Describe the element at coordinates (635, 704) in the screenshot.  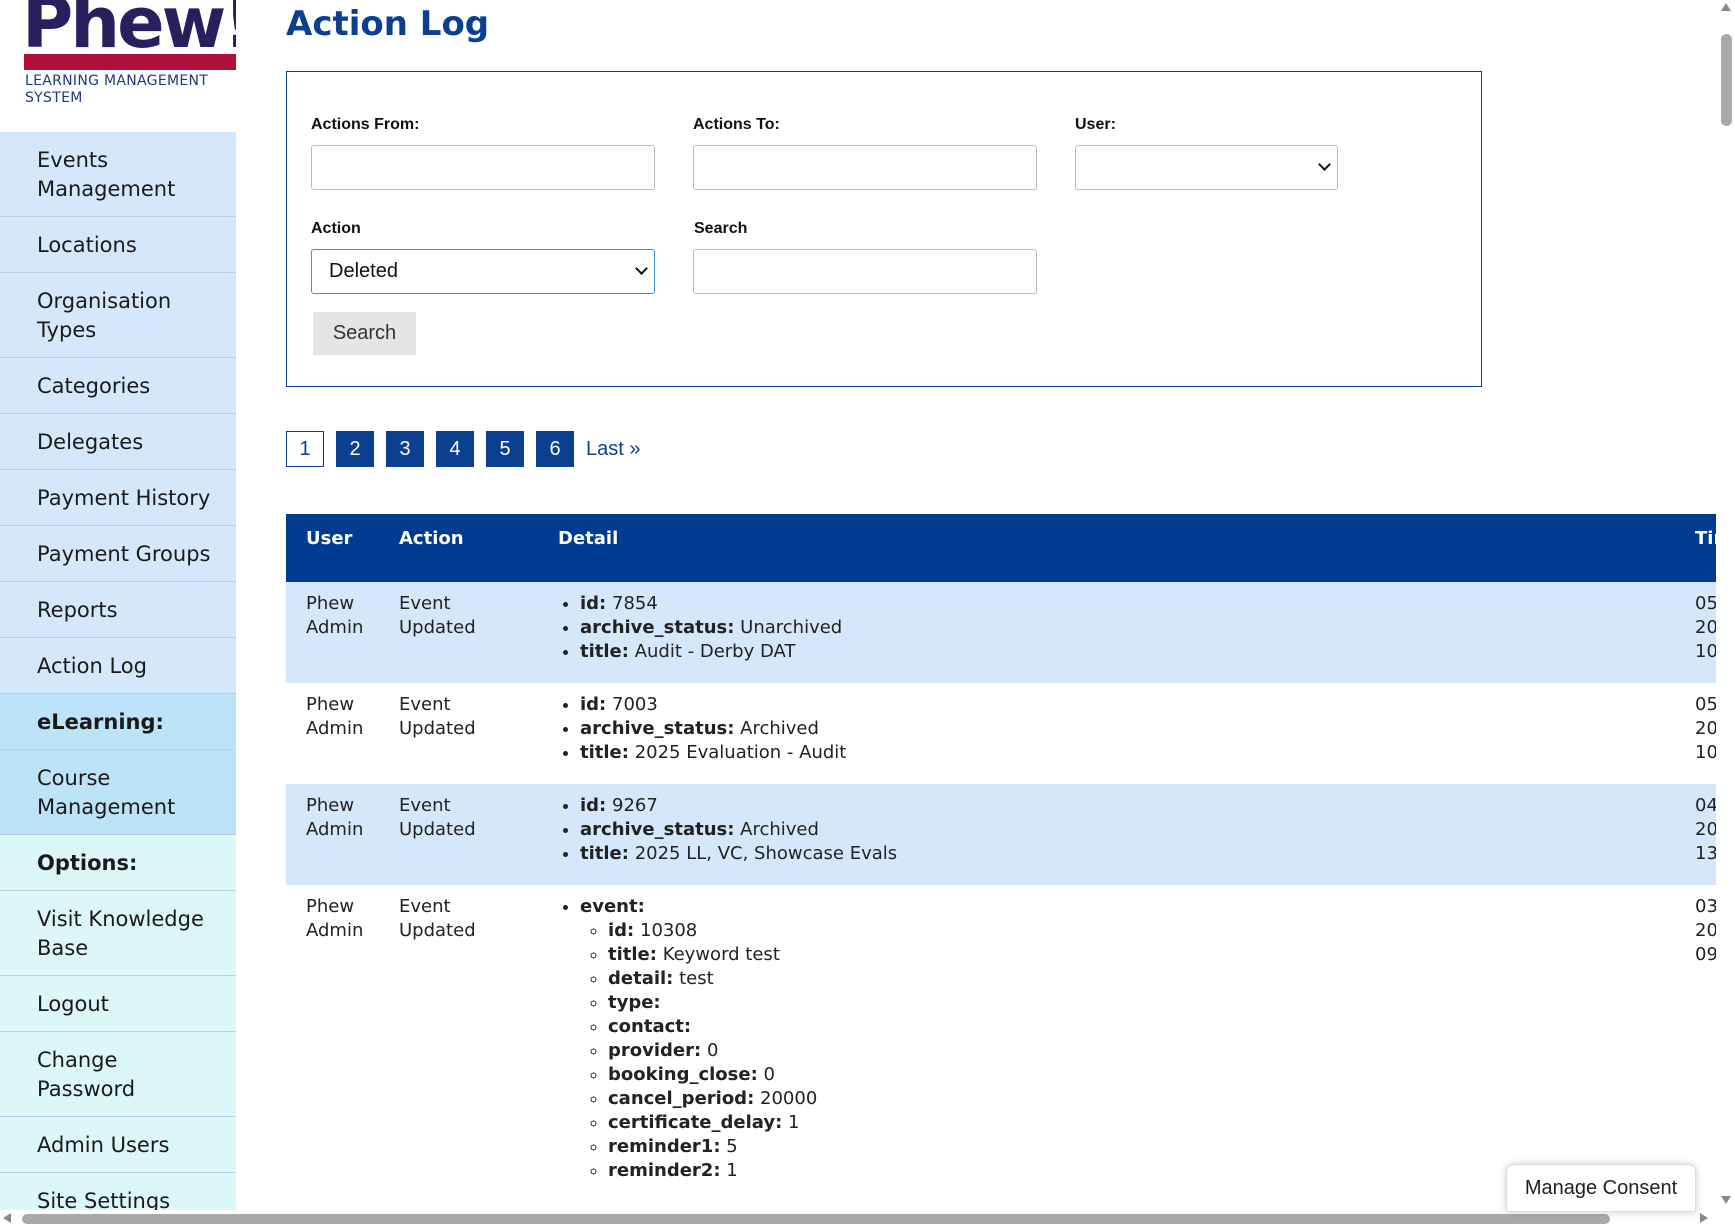
I see `detail-value: 7003` at that location.